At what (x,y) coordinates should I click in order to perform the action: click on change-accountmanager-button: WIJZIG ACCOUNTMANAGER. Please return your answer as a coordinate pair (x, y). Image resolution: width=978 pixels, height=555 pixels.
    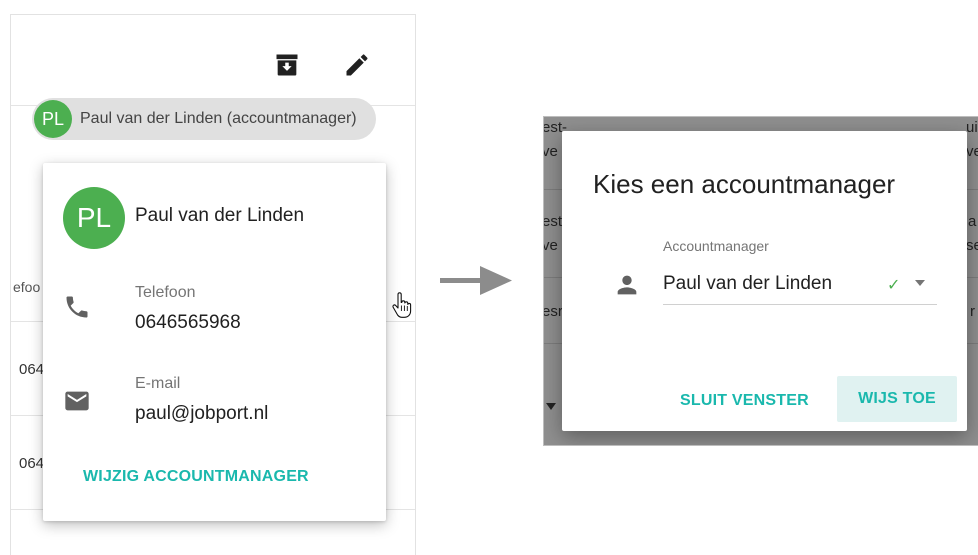
    Looking at the image, I should click on (196, 477).